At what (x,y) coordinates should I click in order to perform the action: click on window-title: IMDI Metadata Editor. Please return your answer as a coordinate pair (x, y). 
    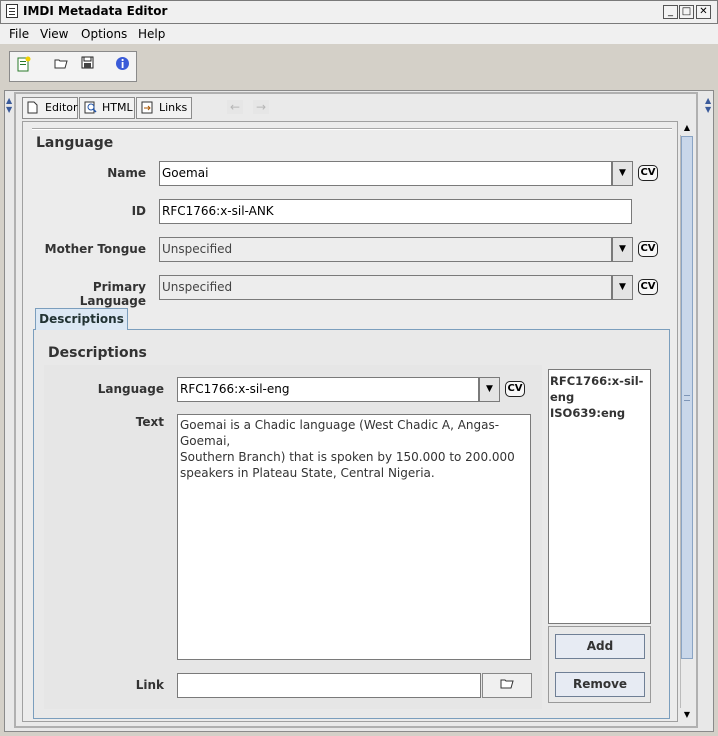
    Looking at the image, I should click on (95, 11).